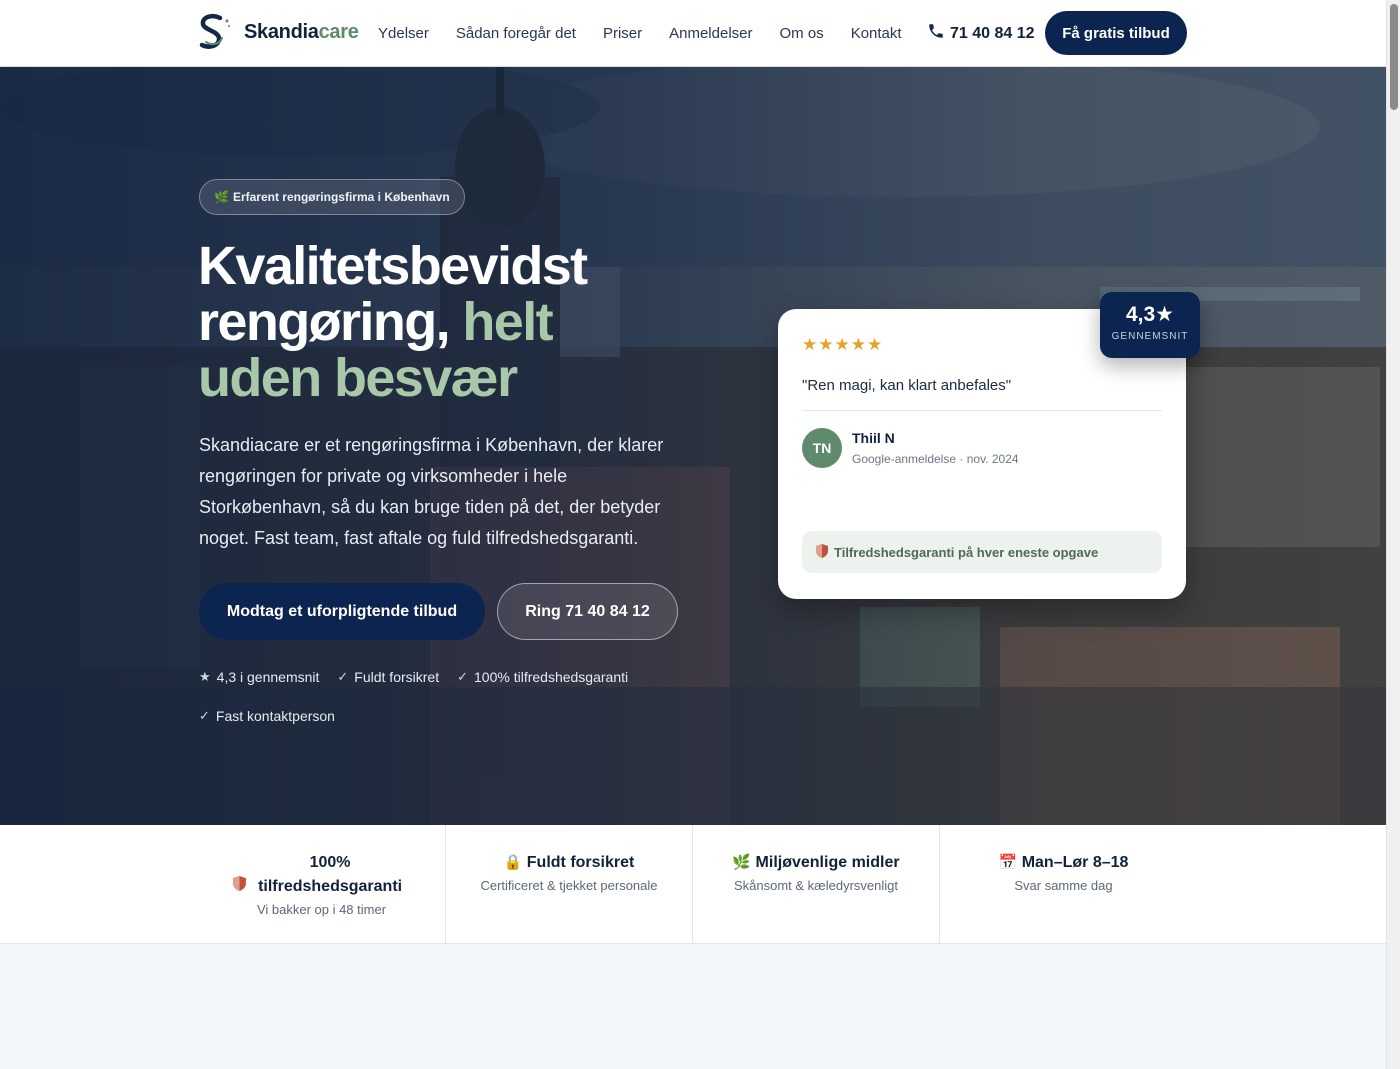 The height and width of the screenshot is (1069, 1400). Describe the element at coordinates (268, 676) in the screenshot. I see `feature-text: 4,3 i gennemsnit` at that location.